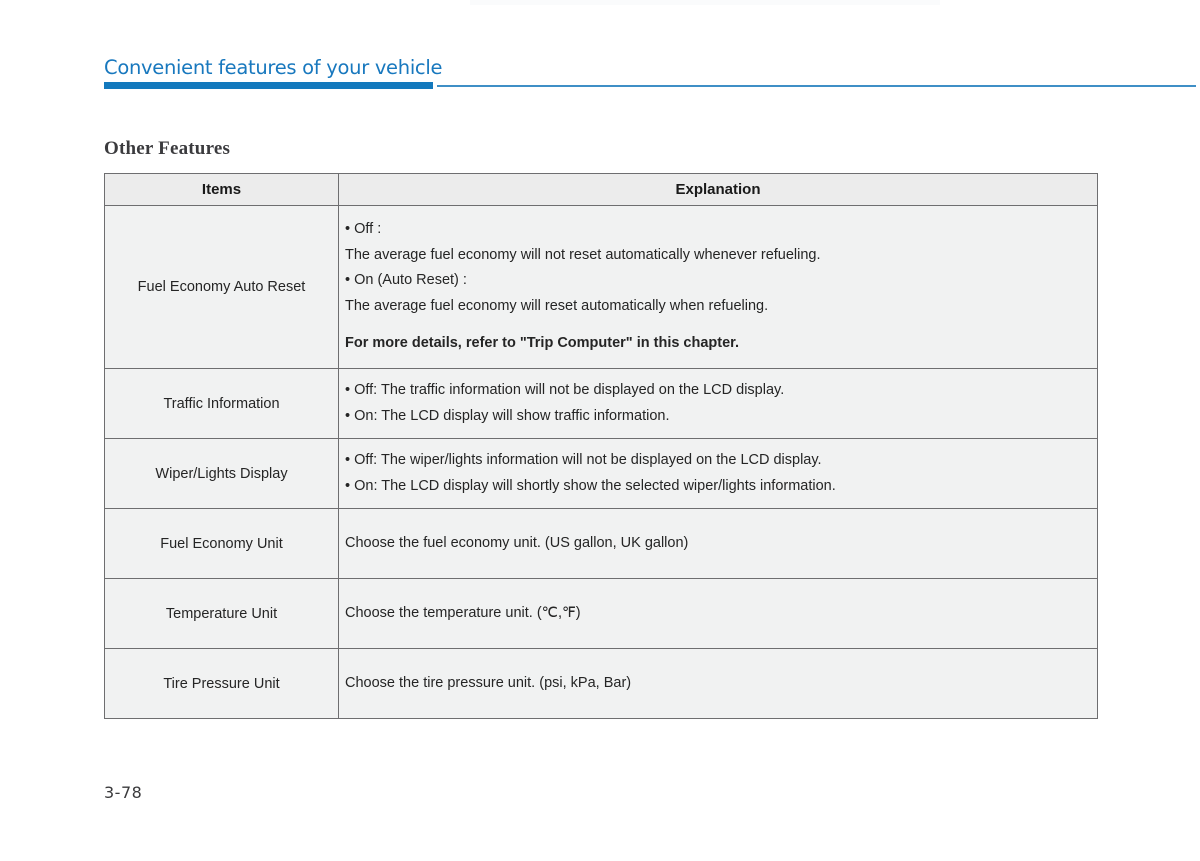  I want to click on column-header-explanation: Explanation, so click(718, 189).